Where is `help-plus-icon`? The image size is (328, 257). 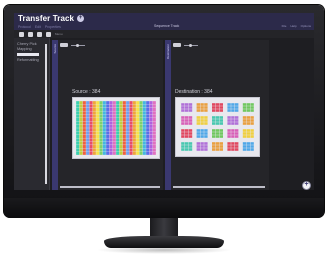
help-plus-icon is located at coordinates (306, 185).